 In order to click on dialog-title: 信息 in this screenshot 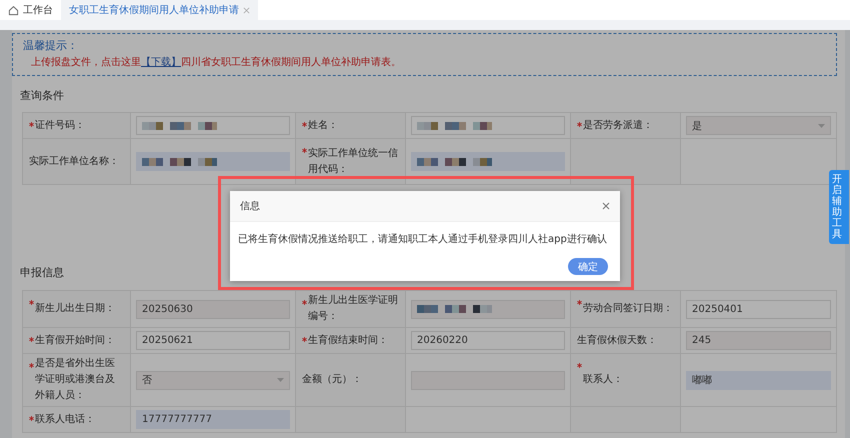, I will do `click(250, 206)`.